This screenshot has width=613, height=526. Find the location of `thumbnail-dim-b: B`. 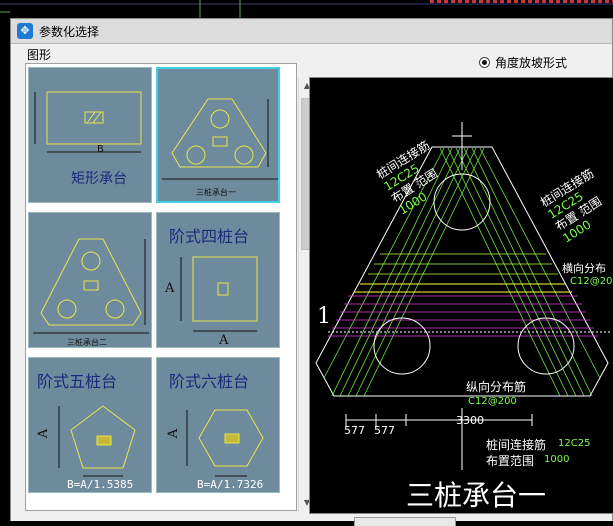

thumbnail-dim-b: B is located at coordinates (100, 149).